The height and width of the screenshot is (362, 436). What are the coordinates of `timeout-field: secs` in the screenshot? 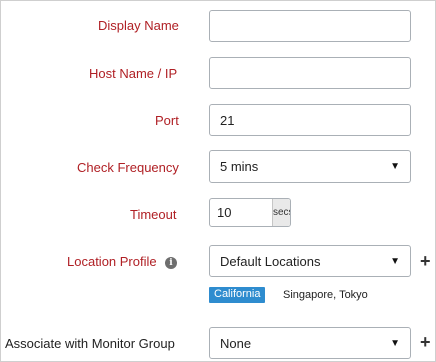 It's located at (250, 212).